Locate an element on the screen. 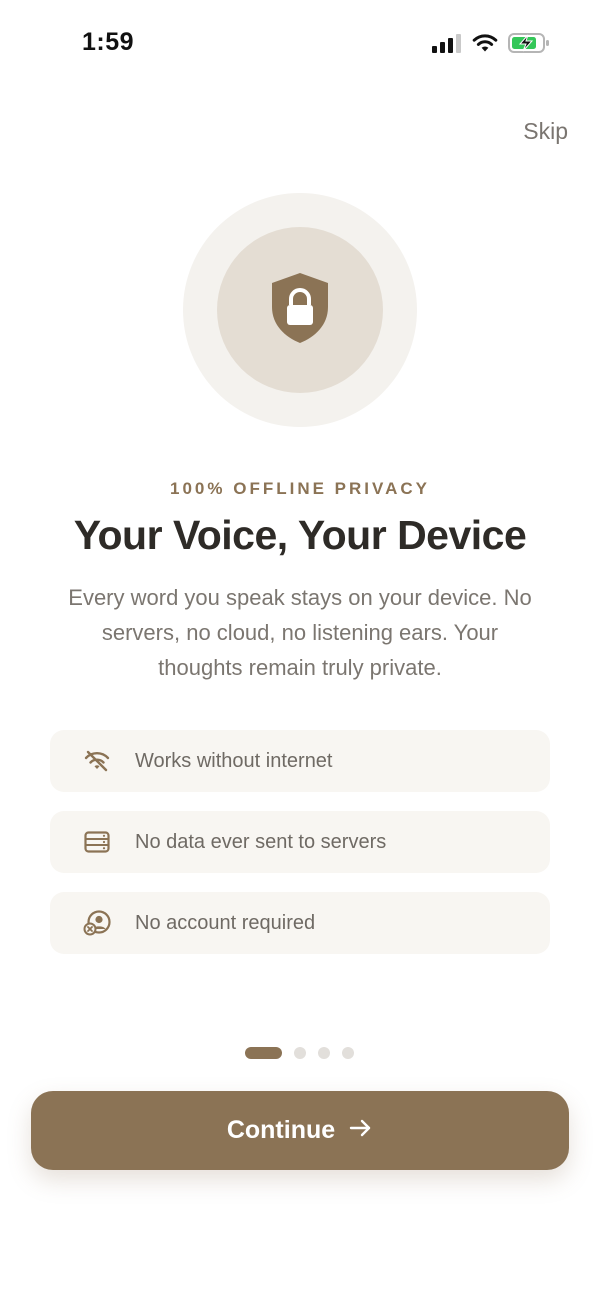  arrow-right-icon is located at coordinates (361, 1130).